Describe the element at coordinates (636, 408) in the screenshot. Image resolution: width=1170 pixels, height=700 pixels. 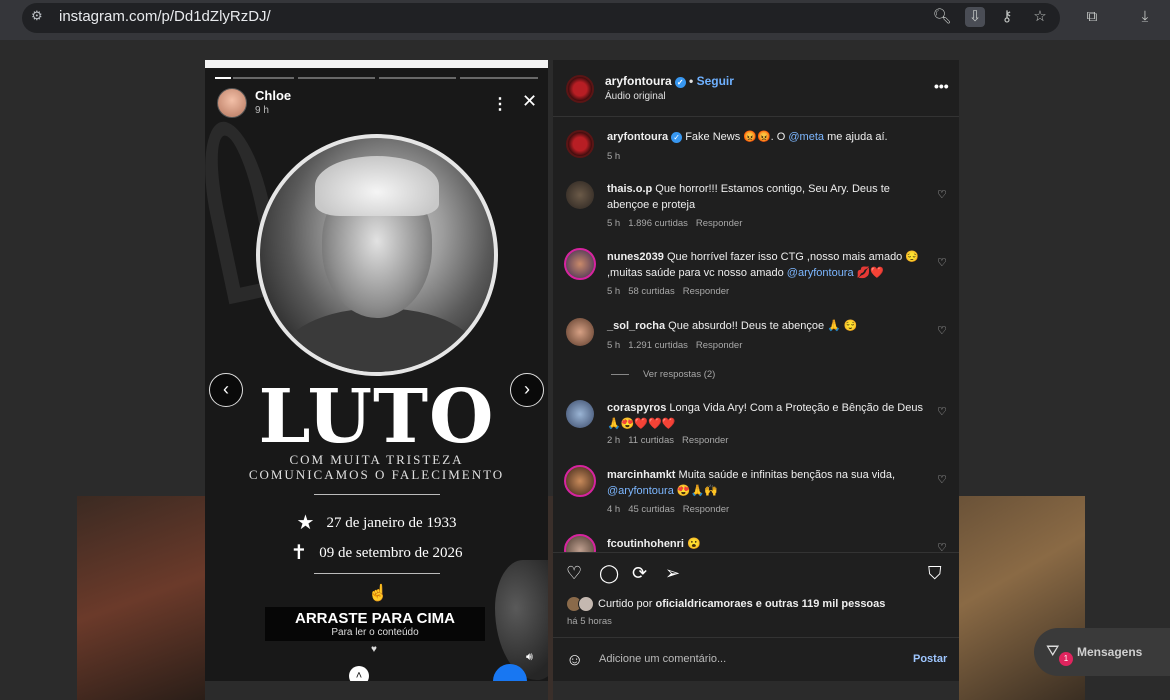
I see `comment-username: coraspyros` at that location.